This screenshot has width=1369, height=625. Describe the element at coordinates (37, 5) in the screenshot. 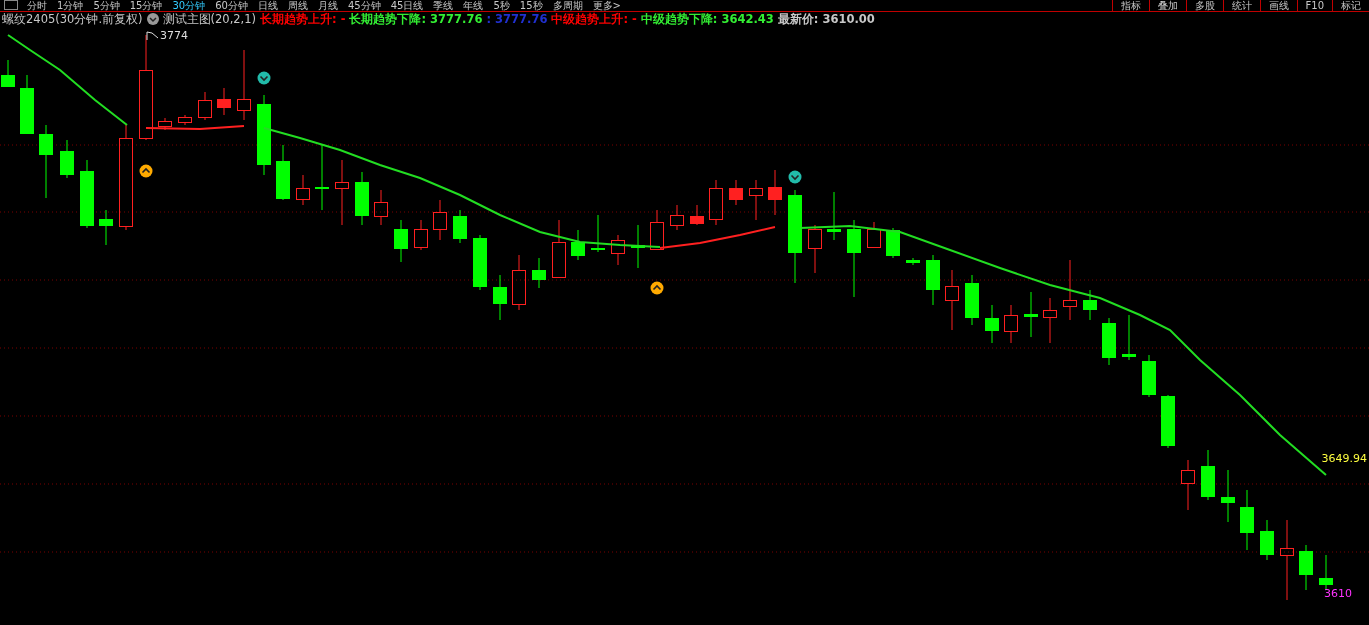

I see `period-tab: 分时` at that location.